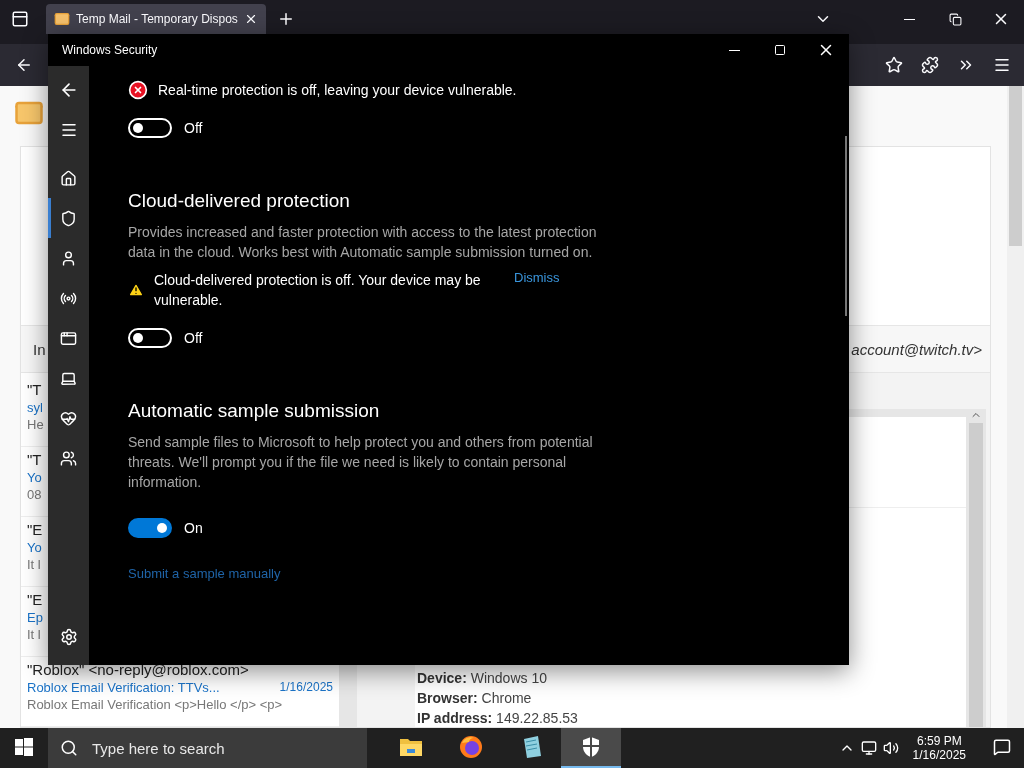 This screenshot has width=1024, height=768. Describe the element at coordinates (780, 50) in the screenshot. I see `maximize-icon` at that location.